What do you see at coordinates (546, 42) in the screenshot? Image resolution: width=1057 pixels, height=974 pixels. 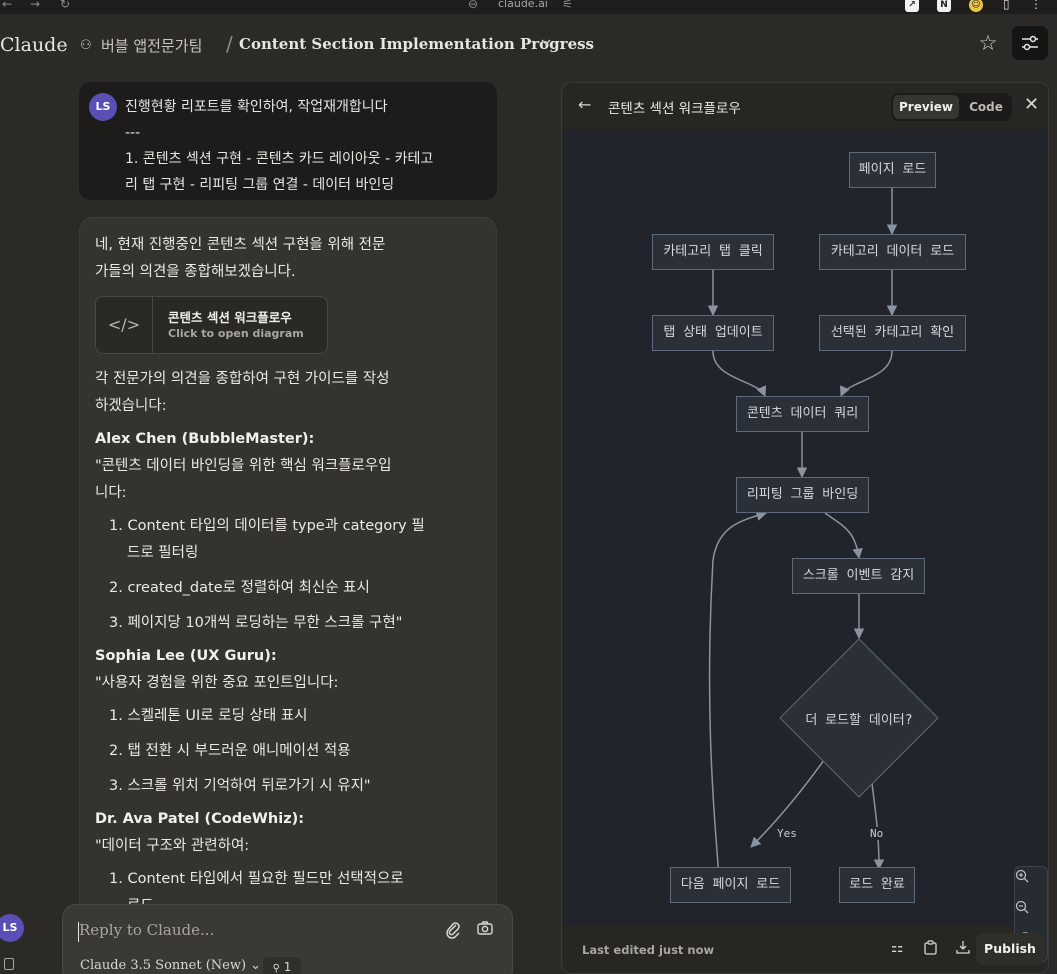 I see `chevron-down-icon` at bounding box center [546, 42].